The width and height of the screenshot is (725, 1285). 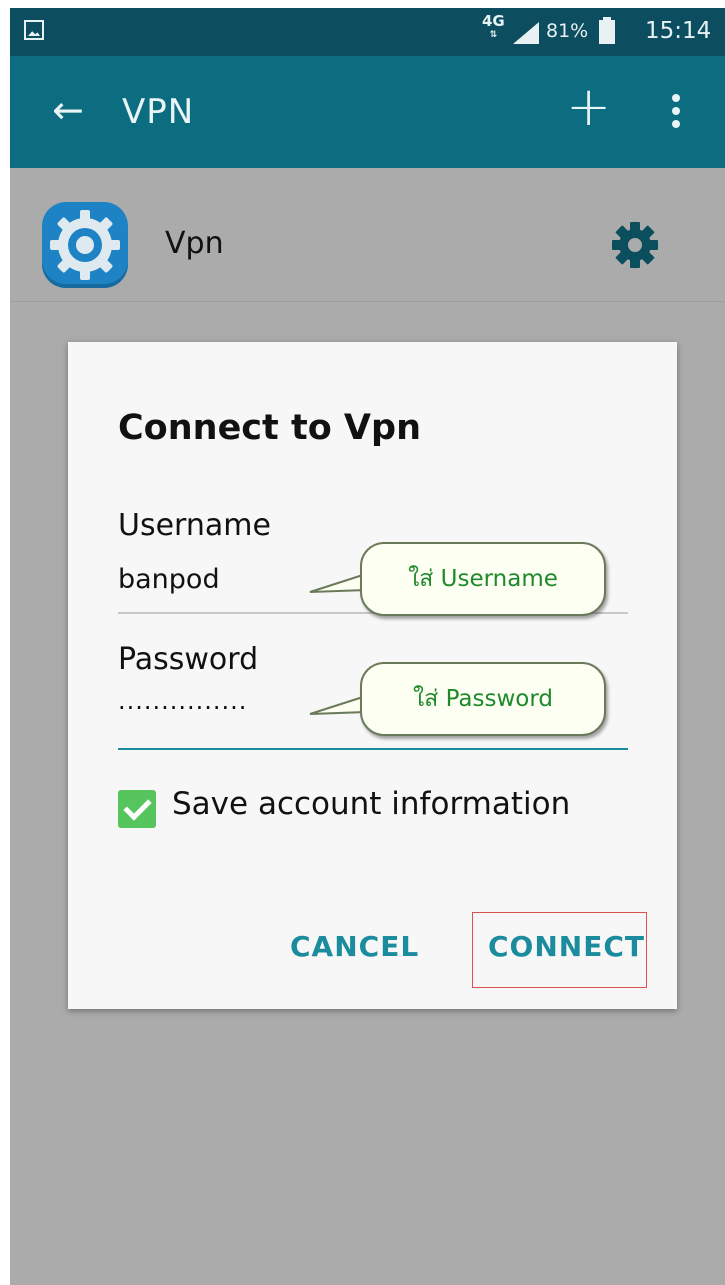 What do you see at coordinates (676, 113) in the screenshot?
I see `overflow-menu-icon` at bounding box center [676, 113].